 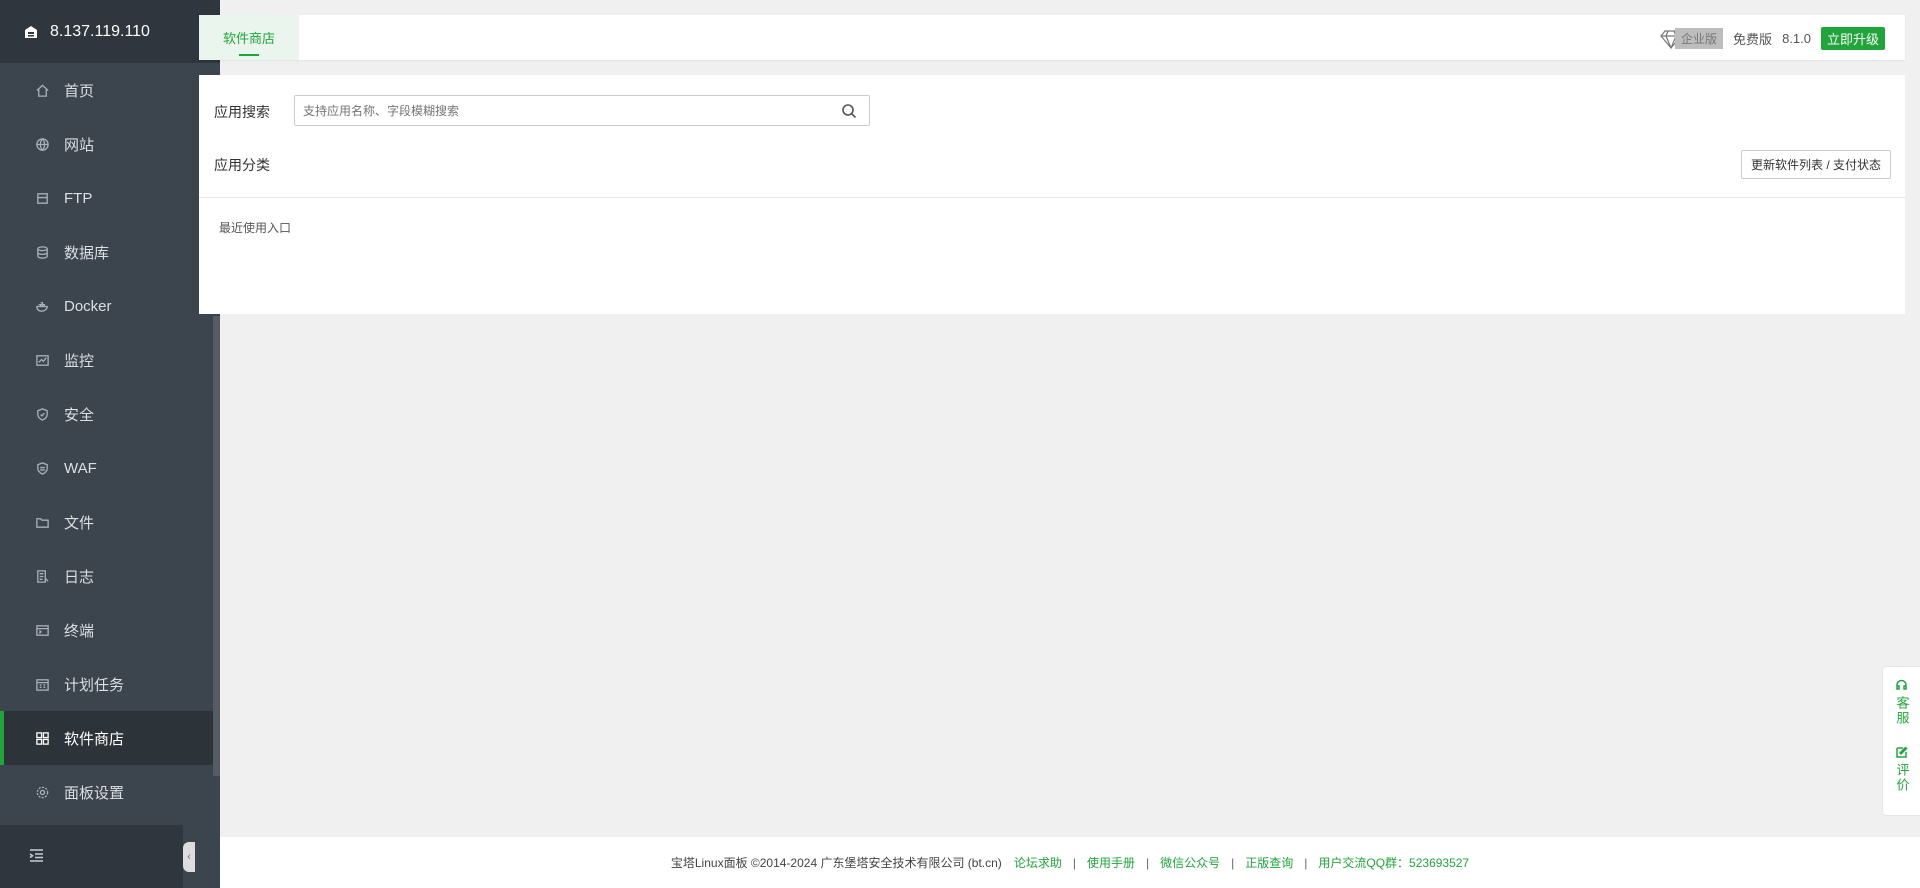 What do you see at coordinates (78, 198) in the screenshot?
I see `sidebar-item-label: FTP` at bounding box center [78, 198].